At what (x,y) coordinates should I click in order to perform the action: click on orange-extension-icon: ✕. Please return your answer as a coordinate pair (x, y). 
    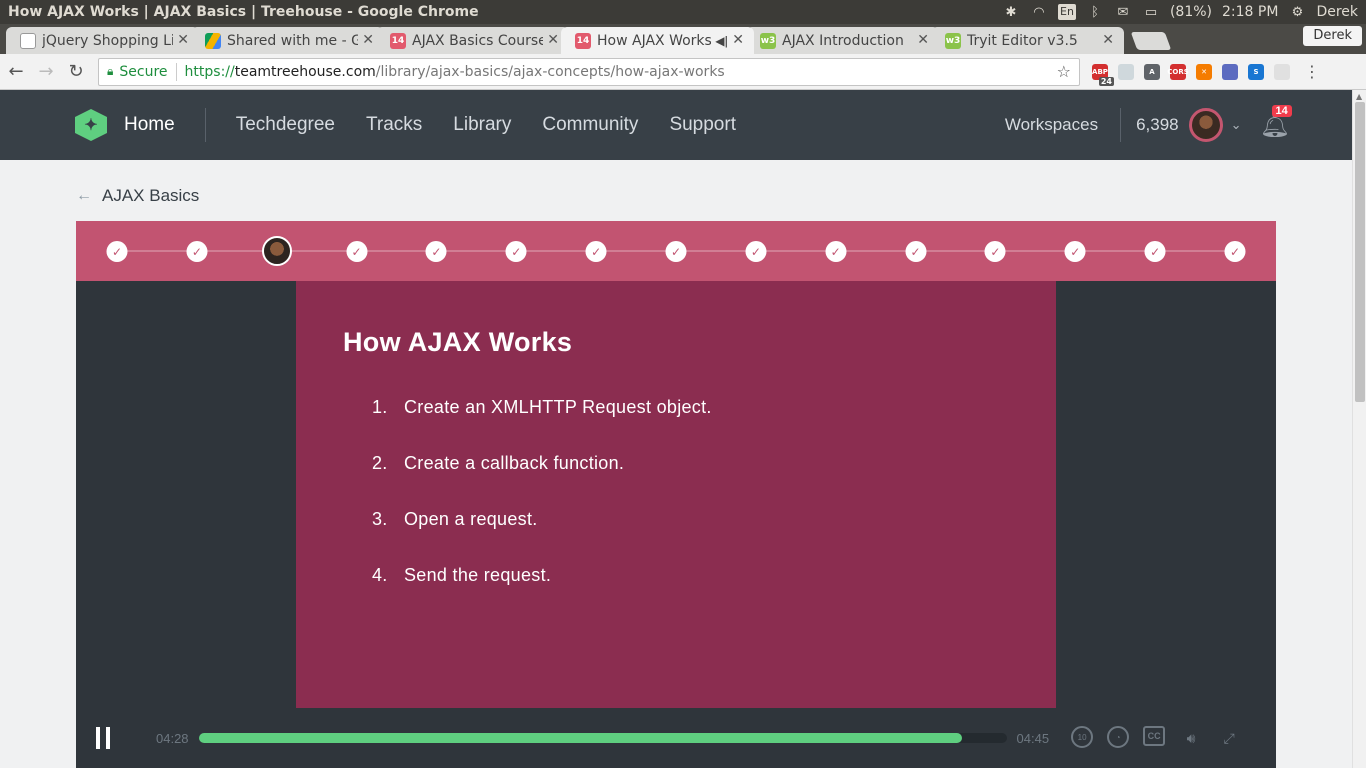
    Looking at the image, I should click on (1204, 71).